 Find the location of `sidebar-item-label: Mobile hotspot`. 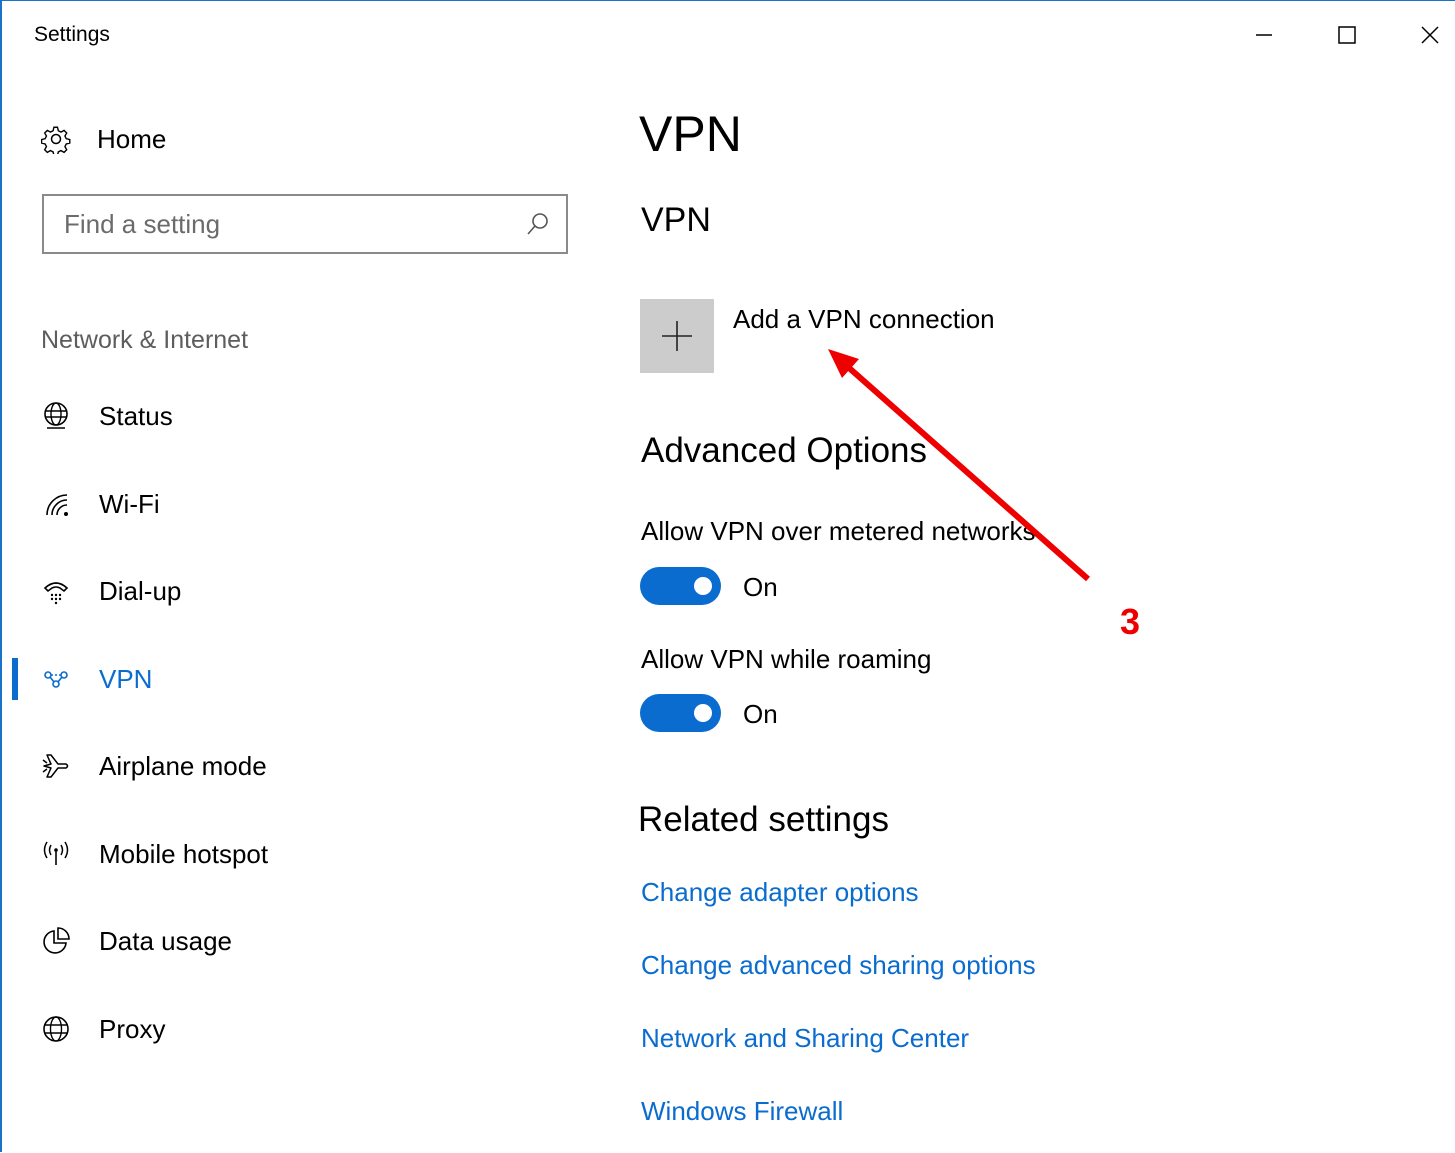

sidebar-item-label: Mobile hotspot is located at coordinates (184, 853).